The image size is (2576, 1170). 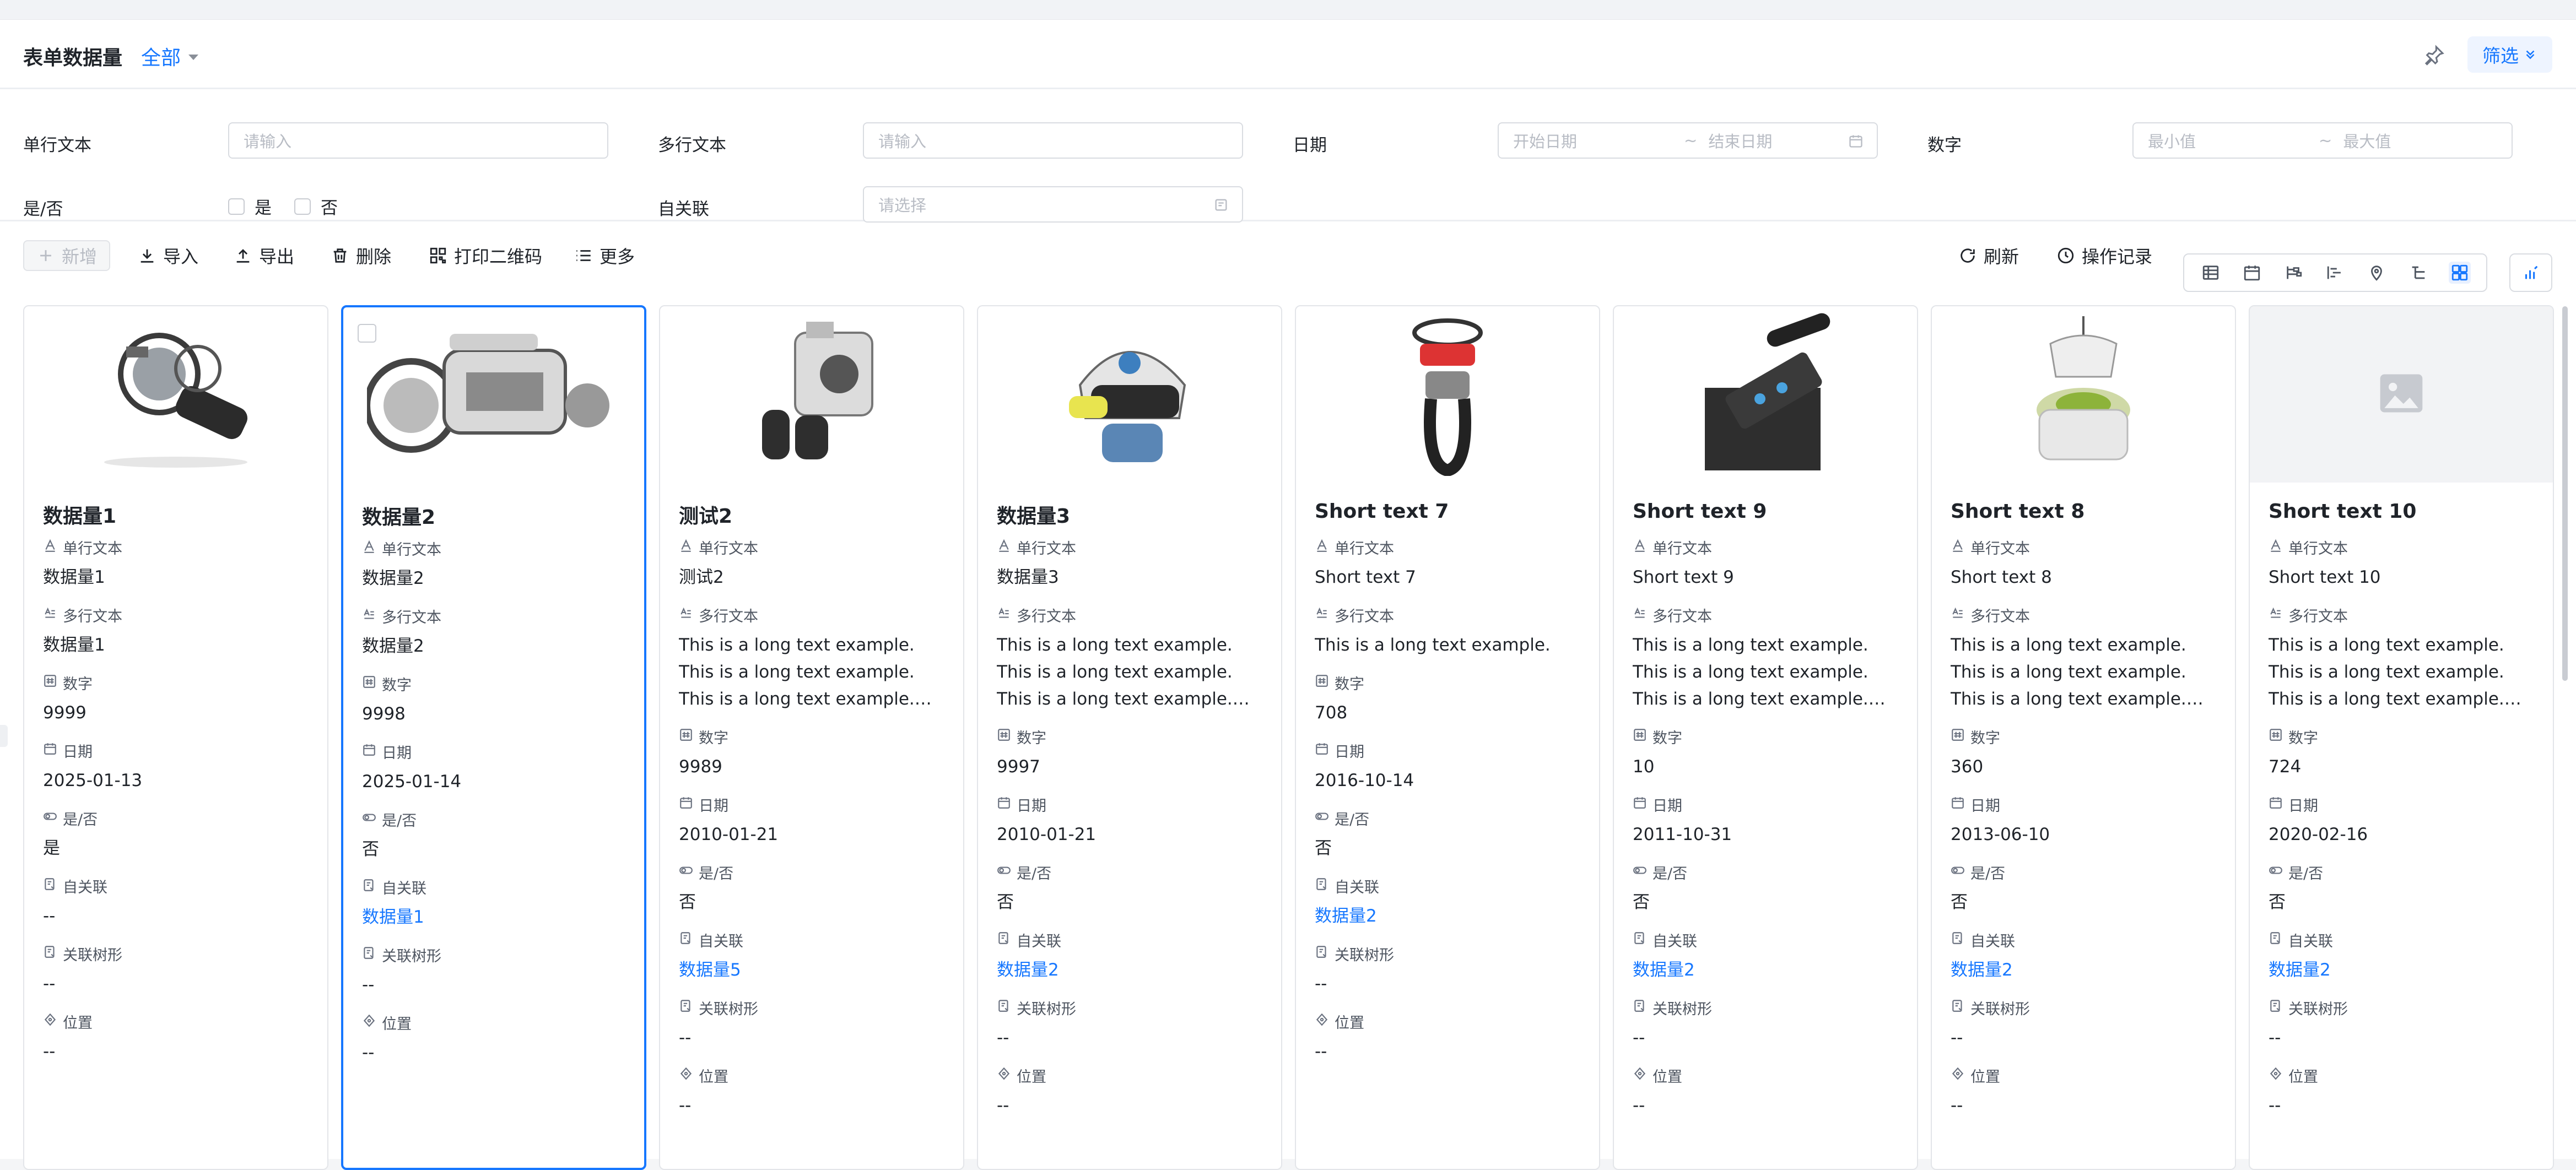 What do you see at coordinates (1382, 511) in the screenshot?
I see `card-title: Short text 7` at bounding box center [1382, 511].